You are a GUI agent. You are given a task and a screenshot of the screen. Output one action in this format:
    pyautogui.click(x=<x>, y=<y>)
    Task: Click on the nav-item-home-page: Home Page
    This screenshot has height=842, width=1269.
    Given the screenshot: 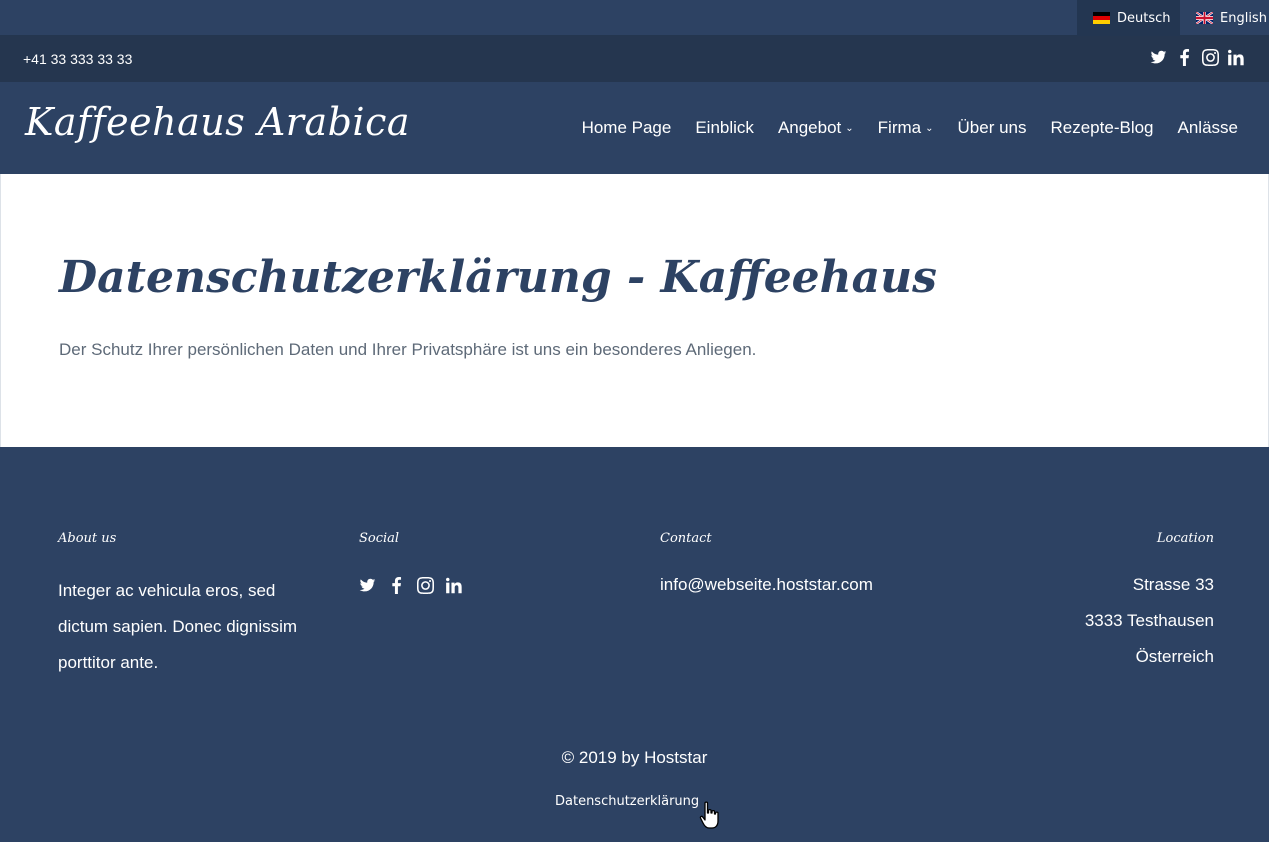 What is the action you would take?
    pyautogui.click(x=627, y=128)
    